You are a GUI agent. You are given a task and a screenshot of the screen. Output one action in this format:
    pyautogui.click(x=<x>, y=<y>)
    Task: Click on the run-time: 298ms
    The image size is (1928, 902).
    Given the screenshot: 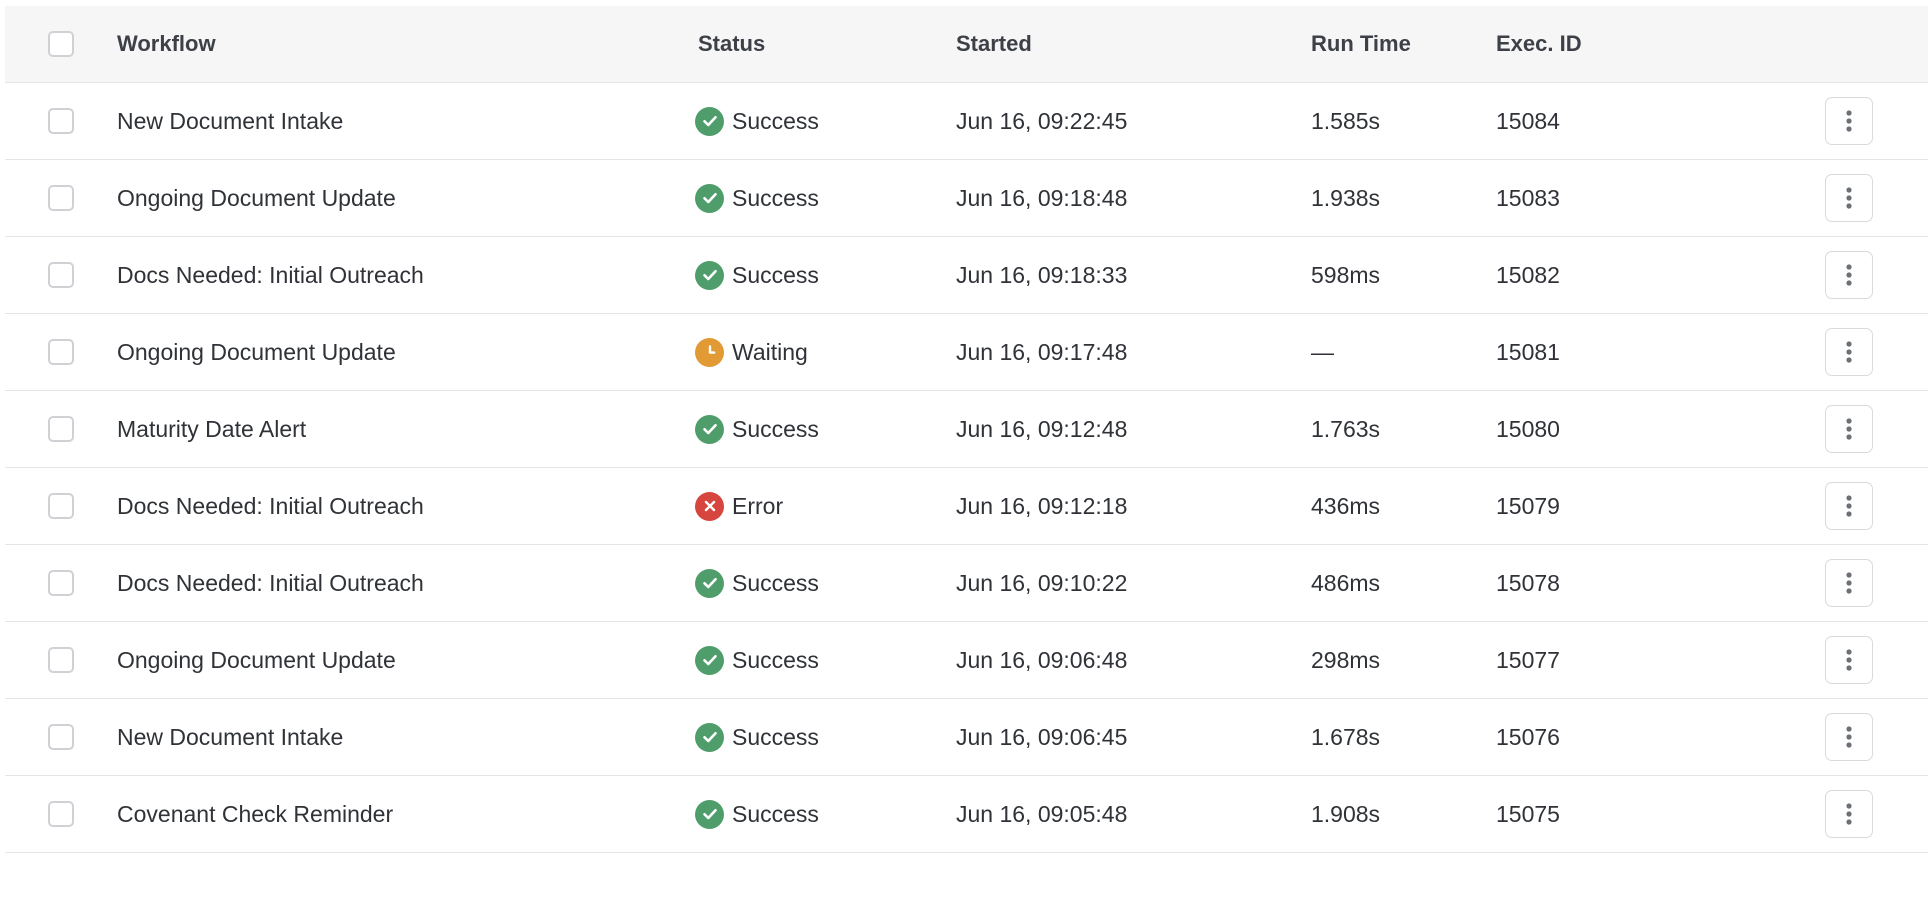 What is the action you would take?
    pyautogui.click(x=1346, y=659)
    